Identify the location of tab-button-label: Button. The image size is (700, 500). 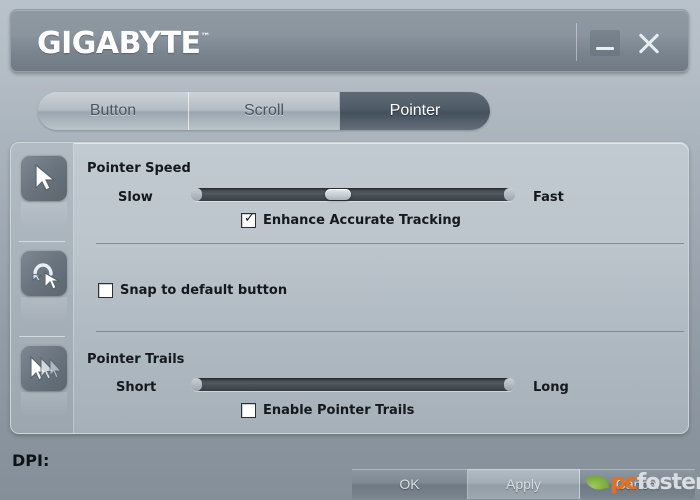
(113, 110).